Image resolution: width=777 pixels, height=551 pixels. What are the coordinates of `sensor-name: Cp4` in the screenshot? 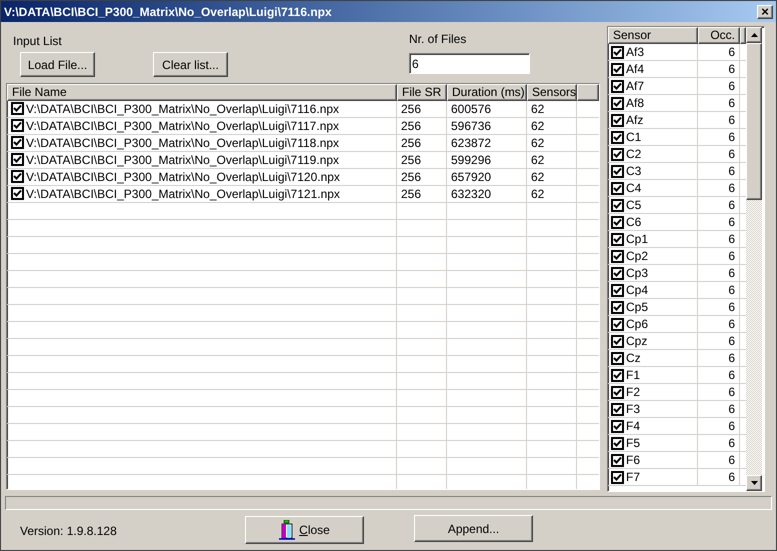 It's located at (637, 290).